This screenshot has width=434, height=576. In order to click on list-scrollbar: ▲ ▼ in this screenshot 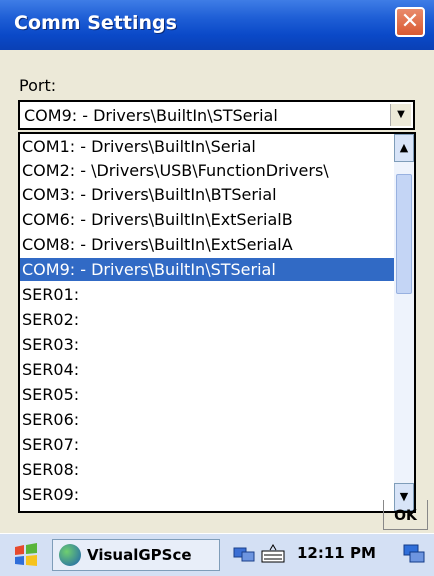, I will do `click(404, 322)`.